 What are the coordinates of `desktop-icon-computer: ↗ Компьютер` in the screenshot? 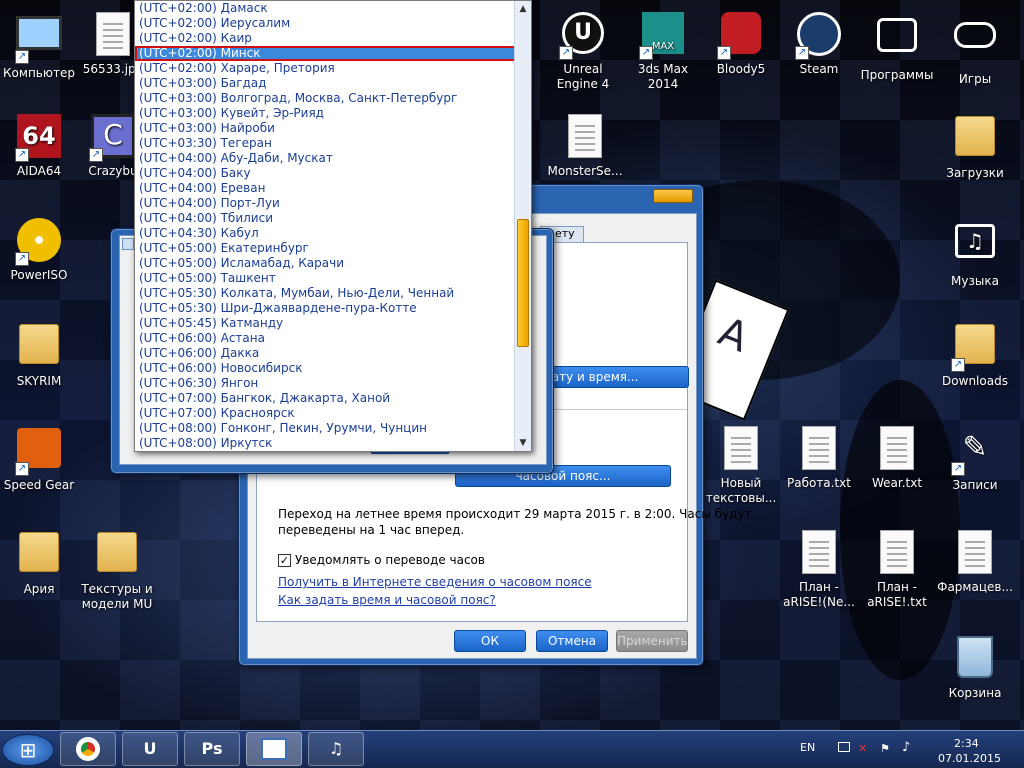 It's located at (39, 45).